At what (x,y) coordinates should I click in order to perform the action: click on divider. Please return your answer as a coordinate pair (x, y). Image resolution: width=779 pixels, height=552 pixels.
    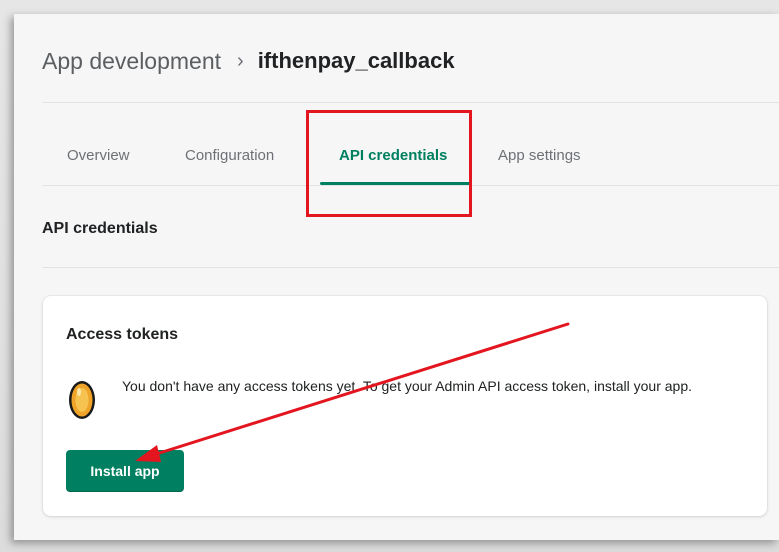
    Looking at the image, I should click on (410, 102).